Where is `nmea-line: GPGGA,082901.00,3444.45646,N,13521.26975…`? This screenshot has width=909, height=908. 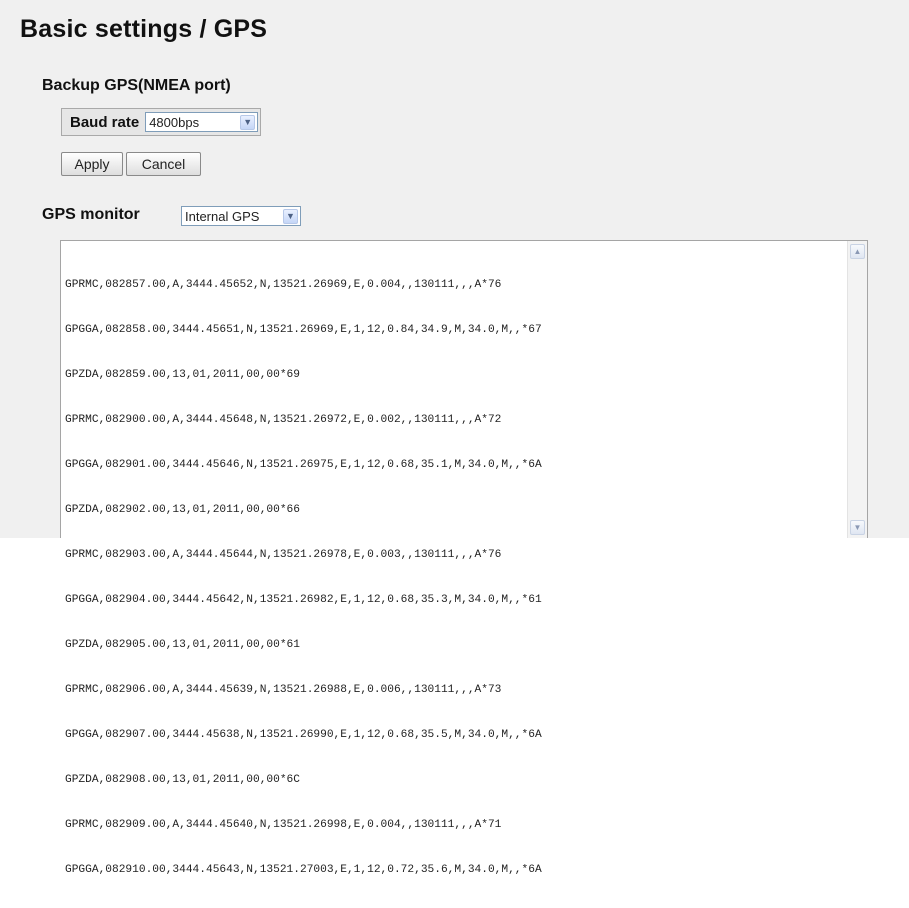
nmea-line: GPGGA,082901.00,3444.45646,N,13521.26975… is located at coordinates (303, 465).